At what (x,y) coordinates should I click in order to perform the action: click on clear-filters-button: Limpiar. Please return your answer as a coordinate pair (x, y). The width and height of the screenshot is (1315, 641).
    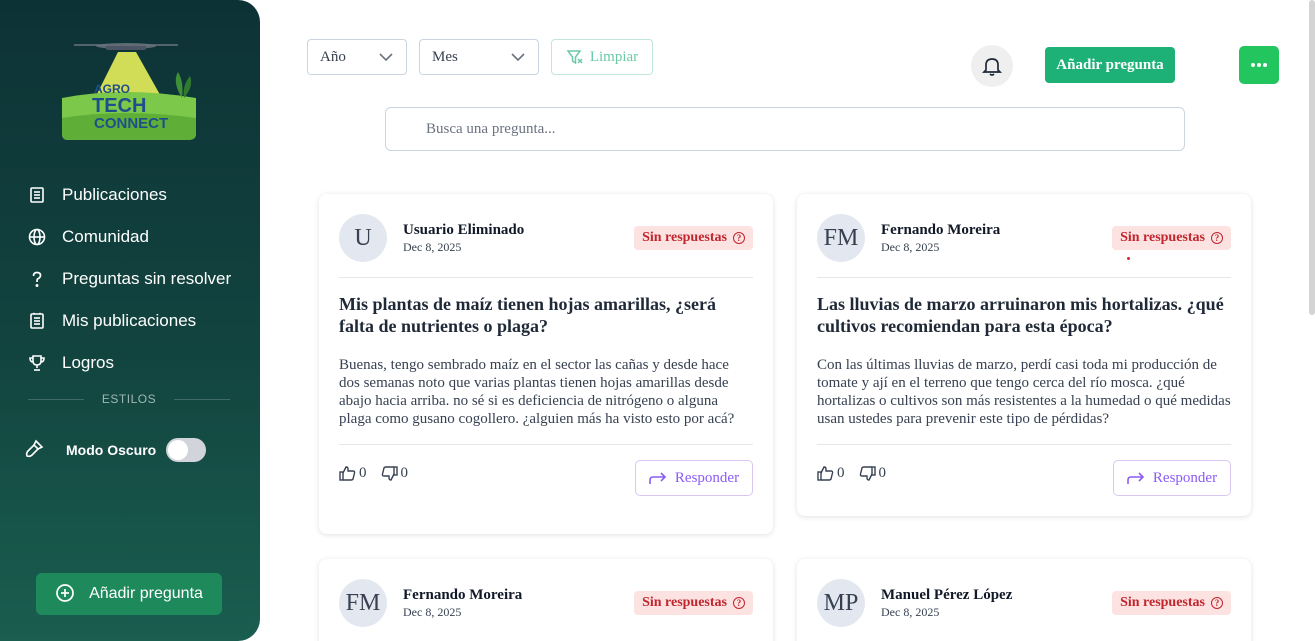
    Looking at the image, I should click on (602, 57).